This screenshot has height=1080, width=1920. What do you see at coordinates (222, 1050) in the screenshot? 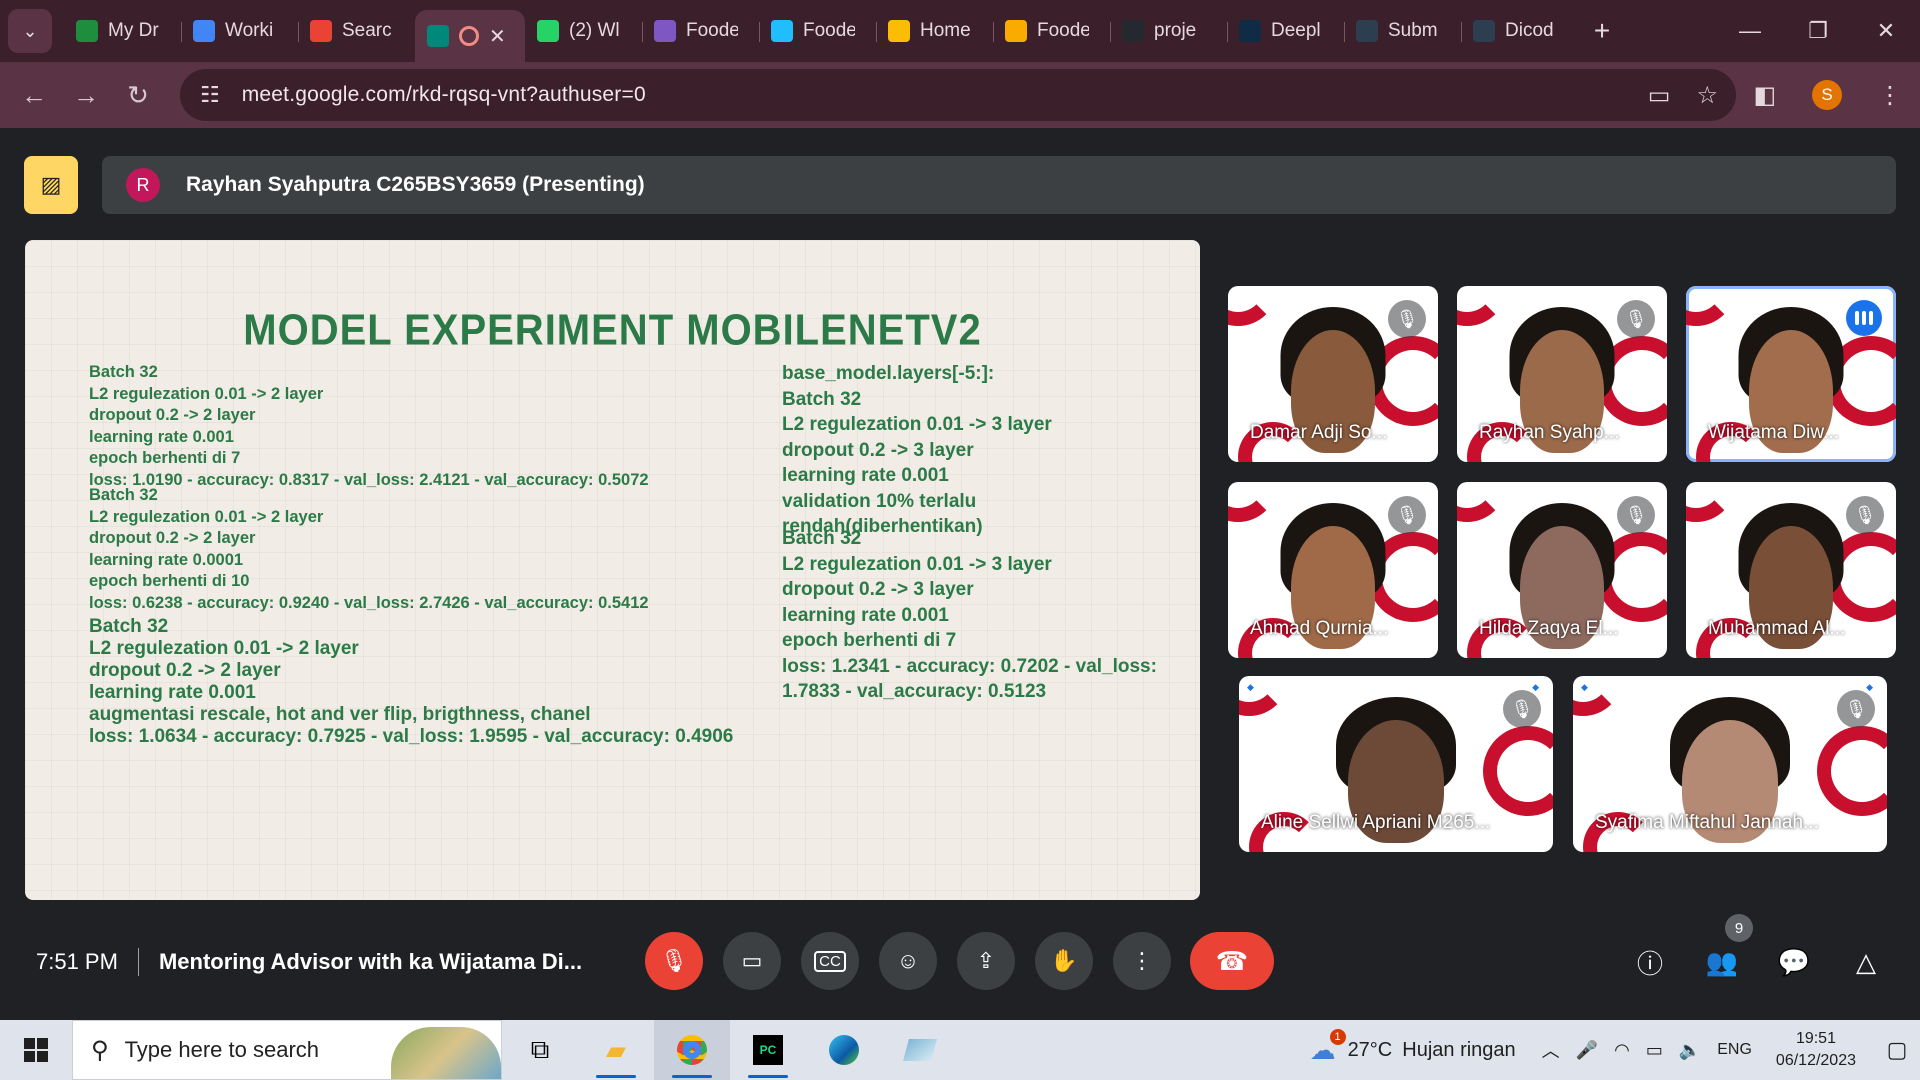
I see `search-placeholder: Type here to search` at bounding box center [222, 1050].